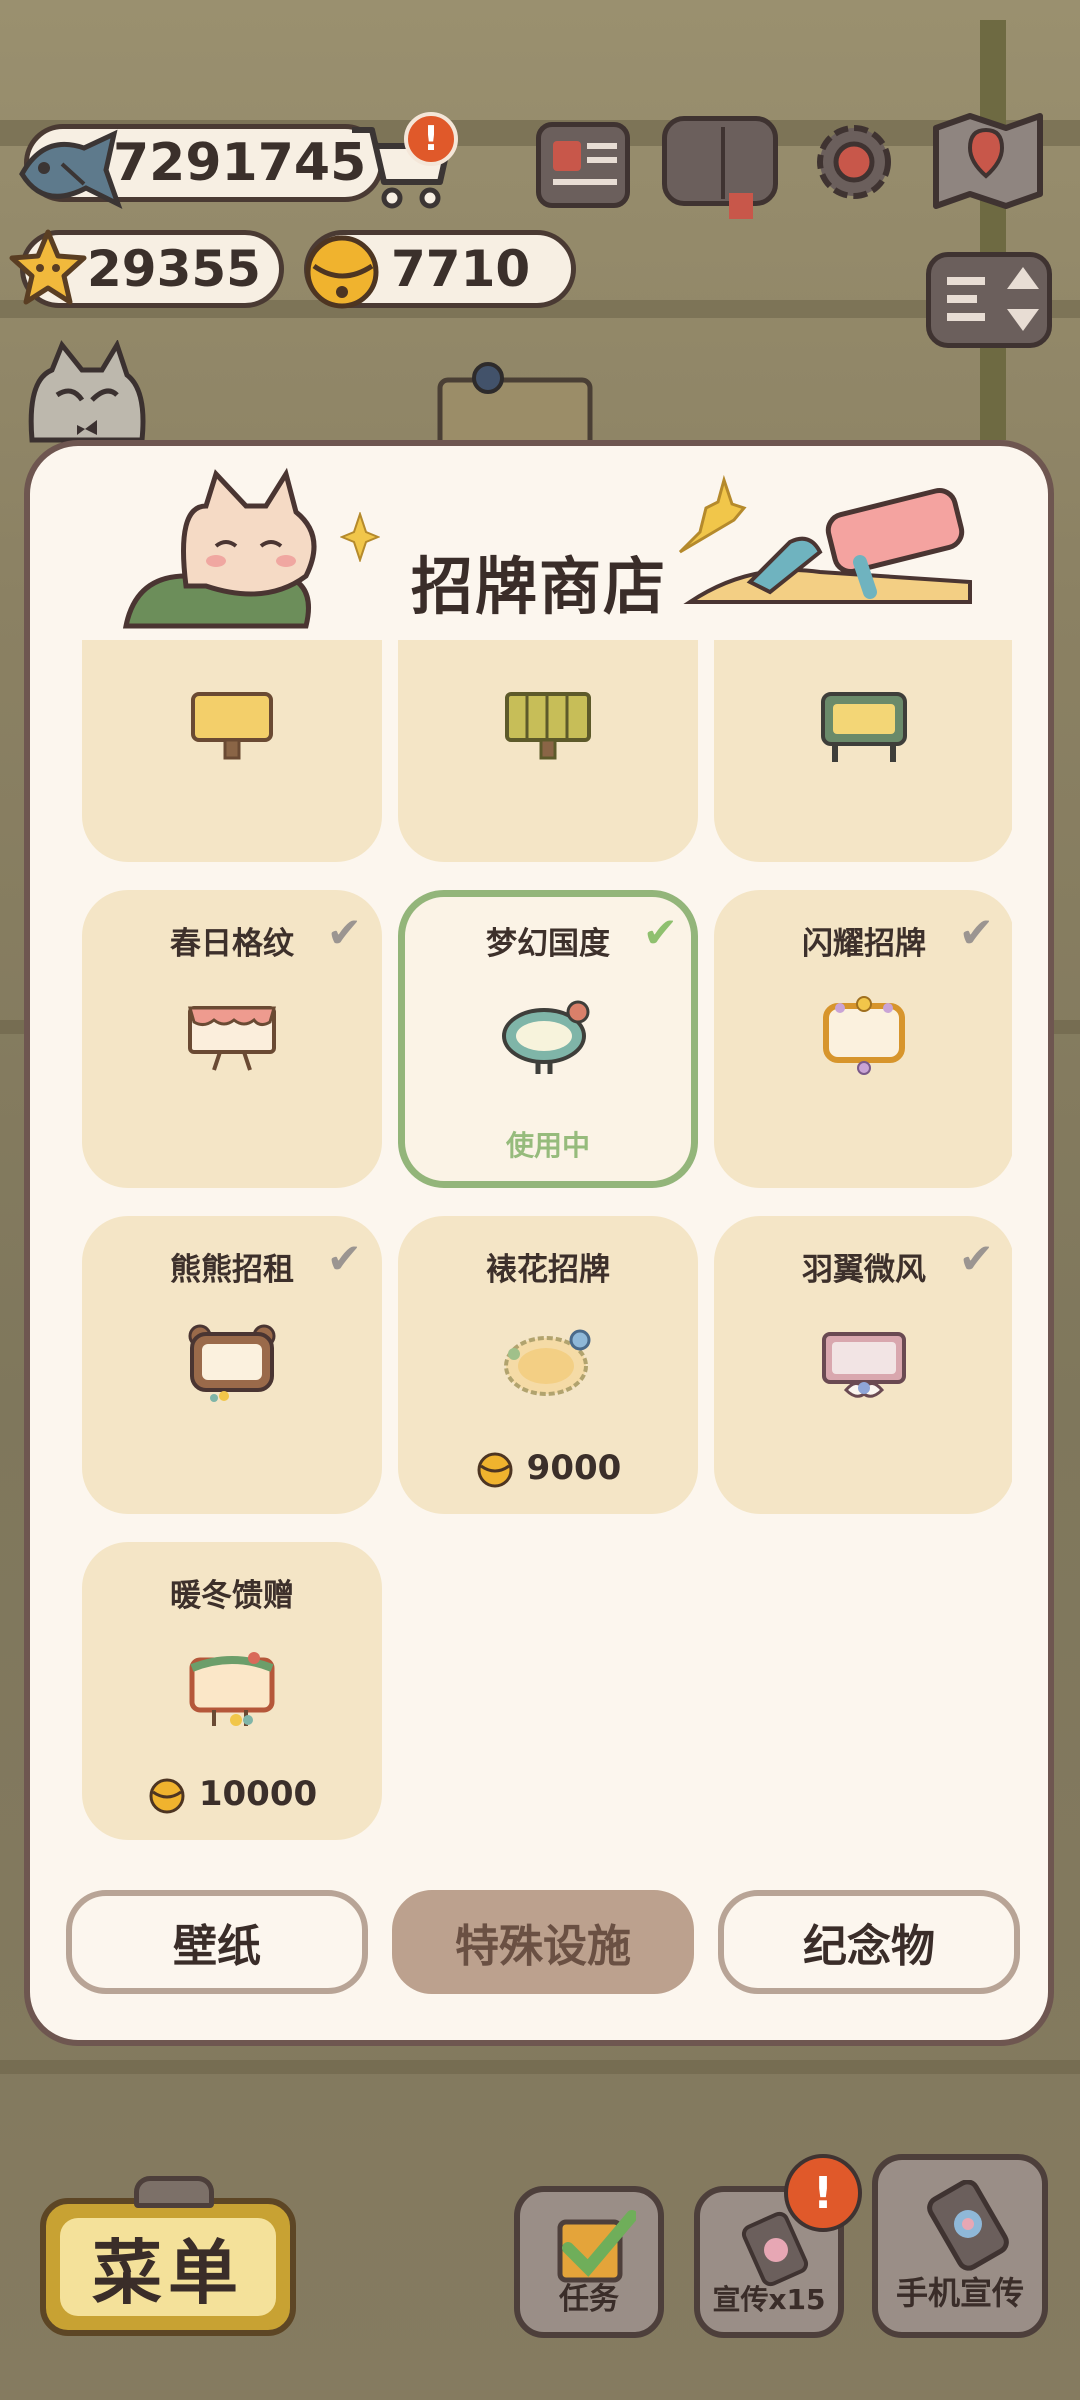  Describe the element at coordinates (547, 1362) in the screenshot. I see `frosting-sign-icon` at that location.